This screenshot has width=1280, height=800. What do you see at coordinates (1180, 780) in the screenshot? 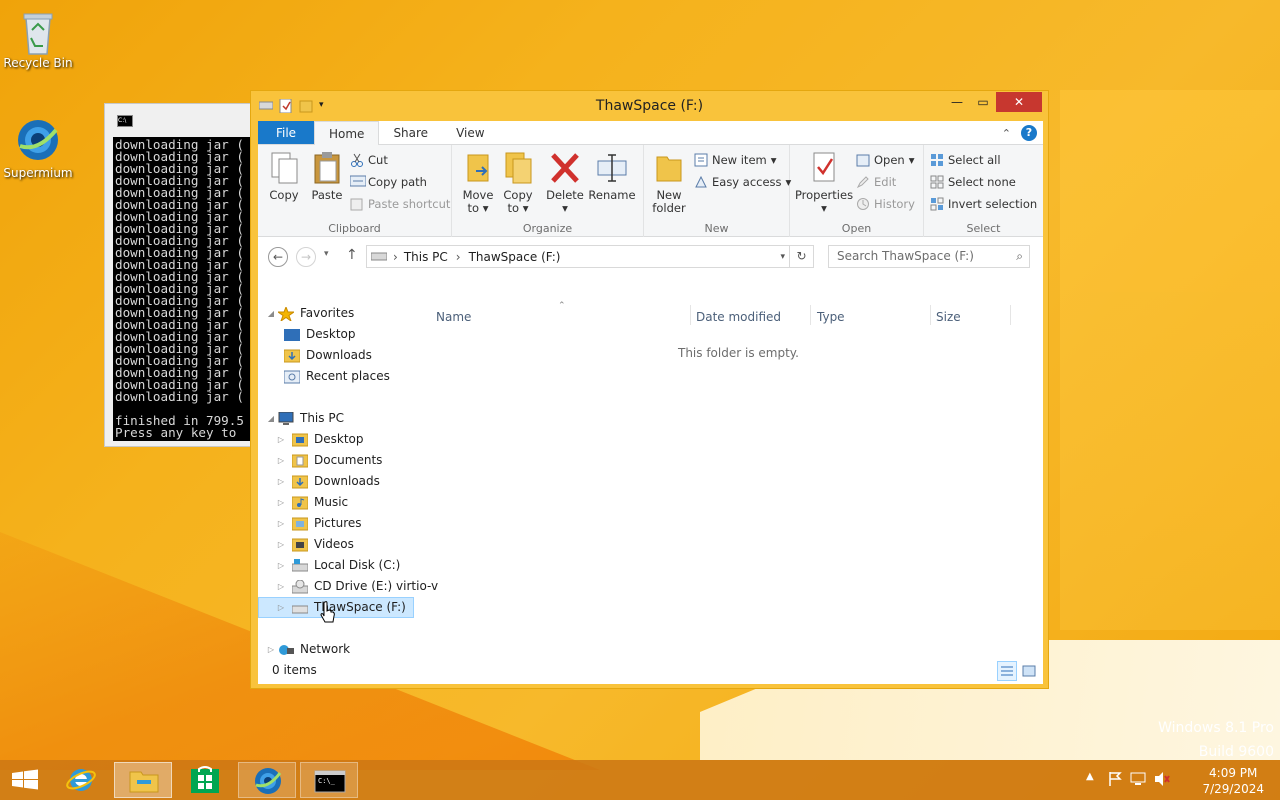
I see `system-tray: ▲ 4:09 PM 7/29/2024` at bounding box center [1180, 780].